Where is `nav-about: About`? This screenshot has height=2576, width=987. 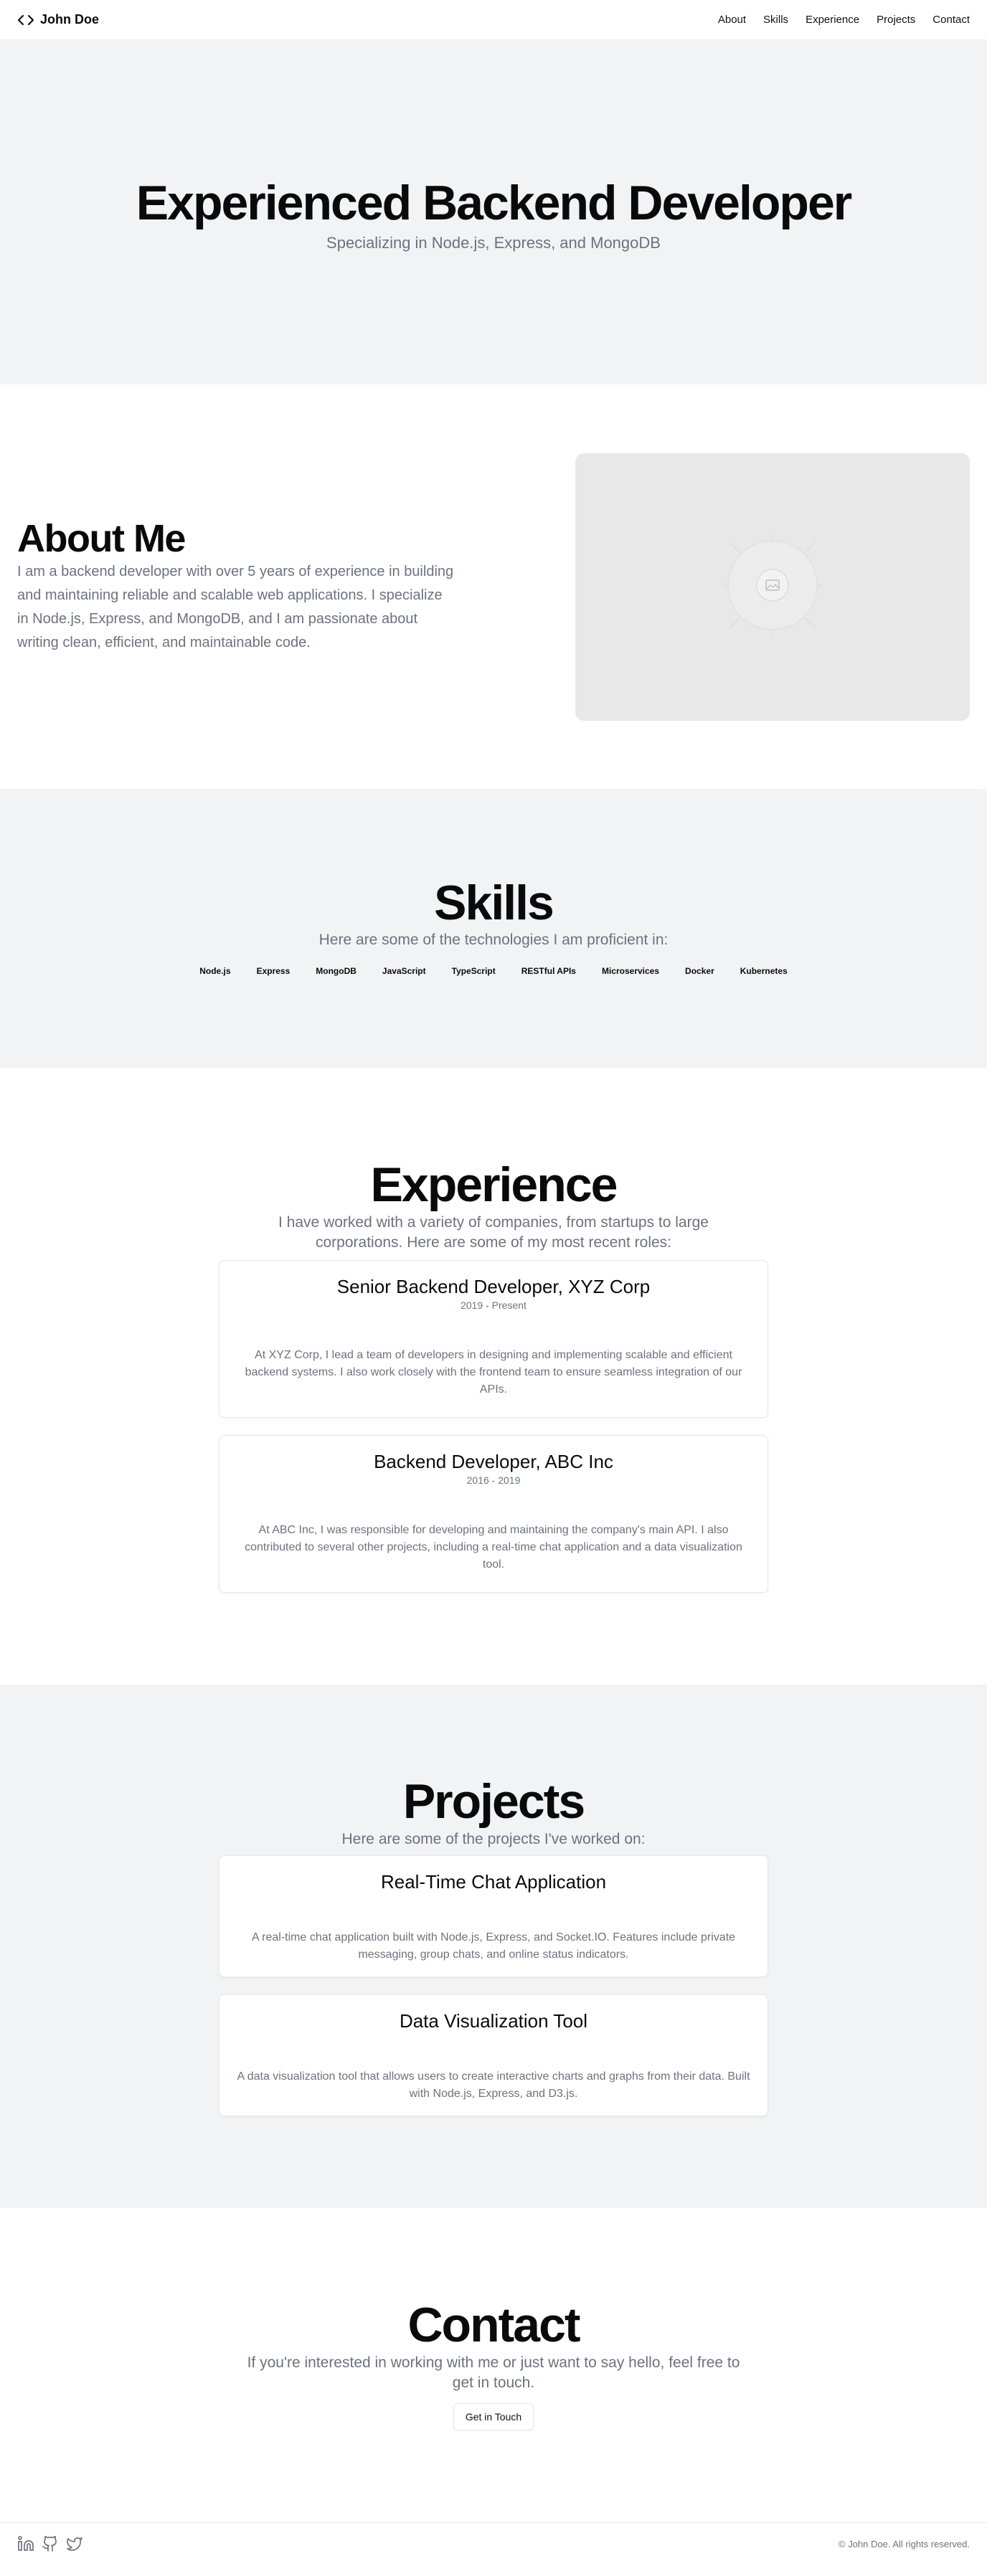
nav-about: About is located at coordinates (732, 20).